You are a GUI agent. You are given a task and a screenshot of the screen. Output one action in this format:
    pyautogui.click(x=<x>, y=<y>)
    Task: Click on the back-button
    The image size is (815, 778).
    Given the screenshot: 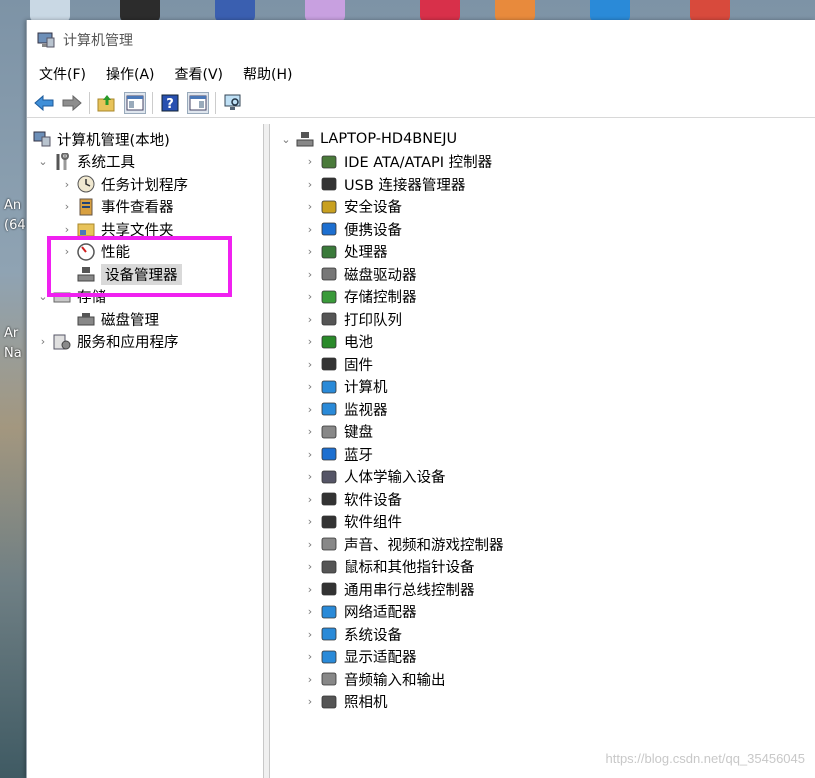 What is the action you would take?
    pyautogui.click(x=44, y=103)
    